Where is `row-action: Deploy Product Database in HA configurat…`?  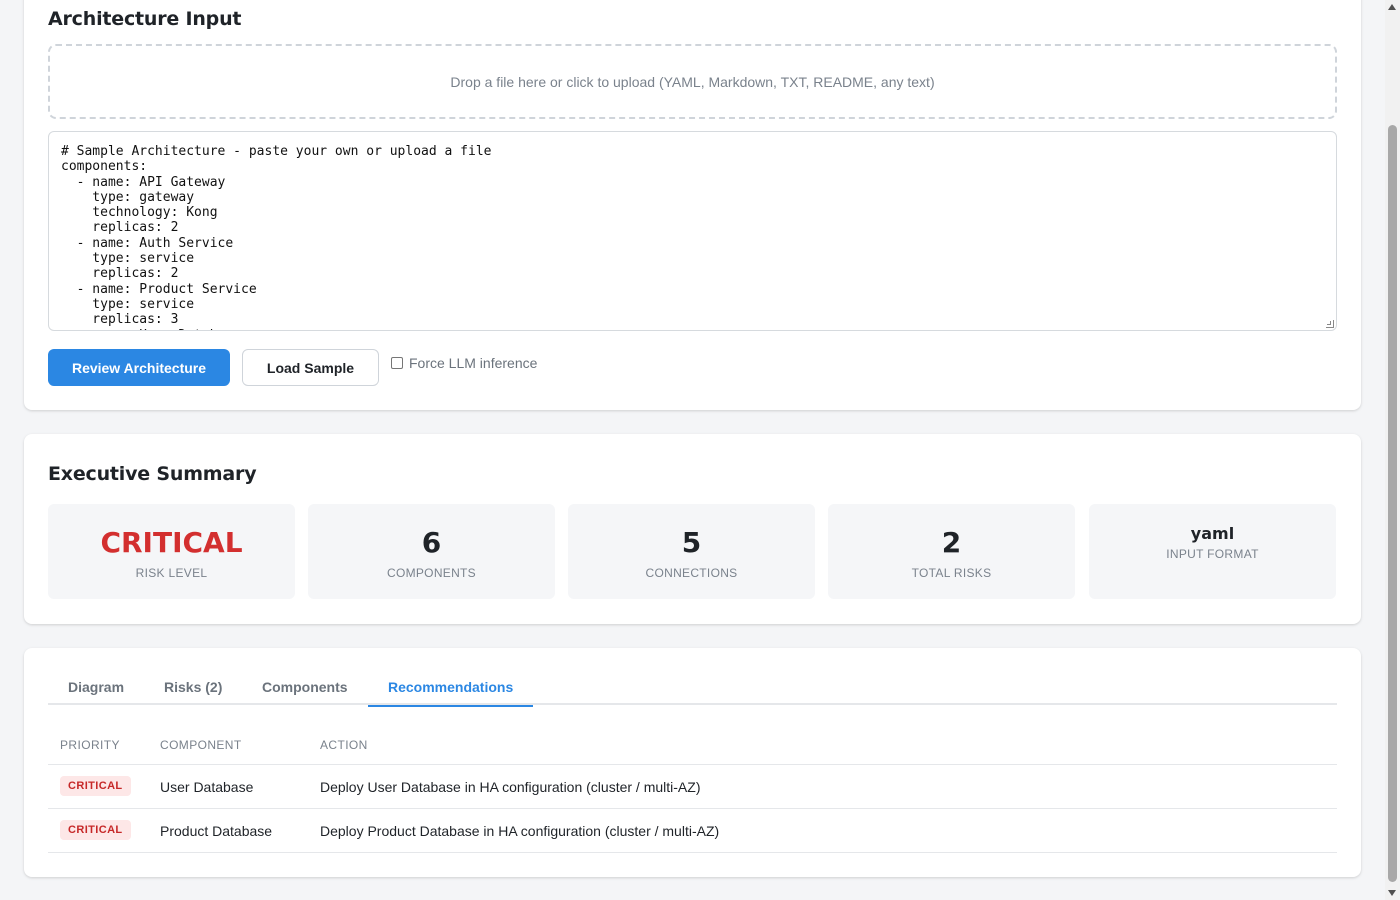
row-action: Deploy Product Database in HA configurat… is located at coordinates (520, 831).